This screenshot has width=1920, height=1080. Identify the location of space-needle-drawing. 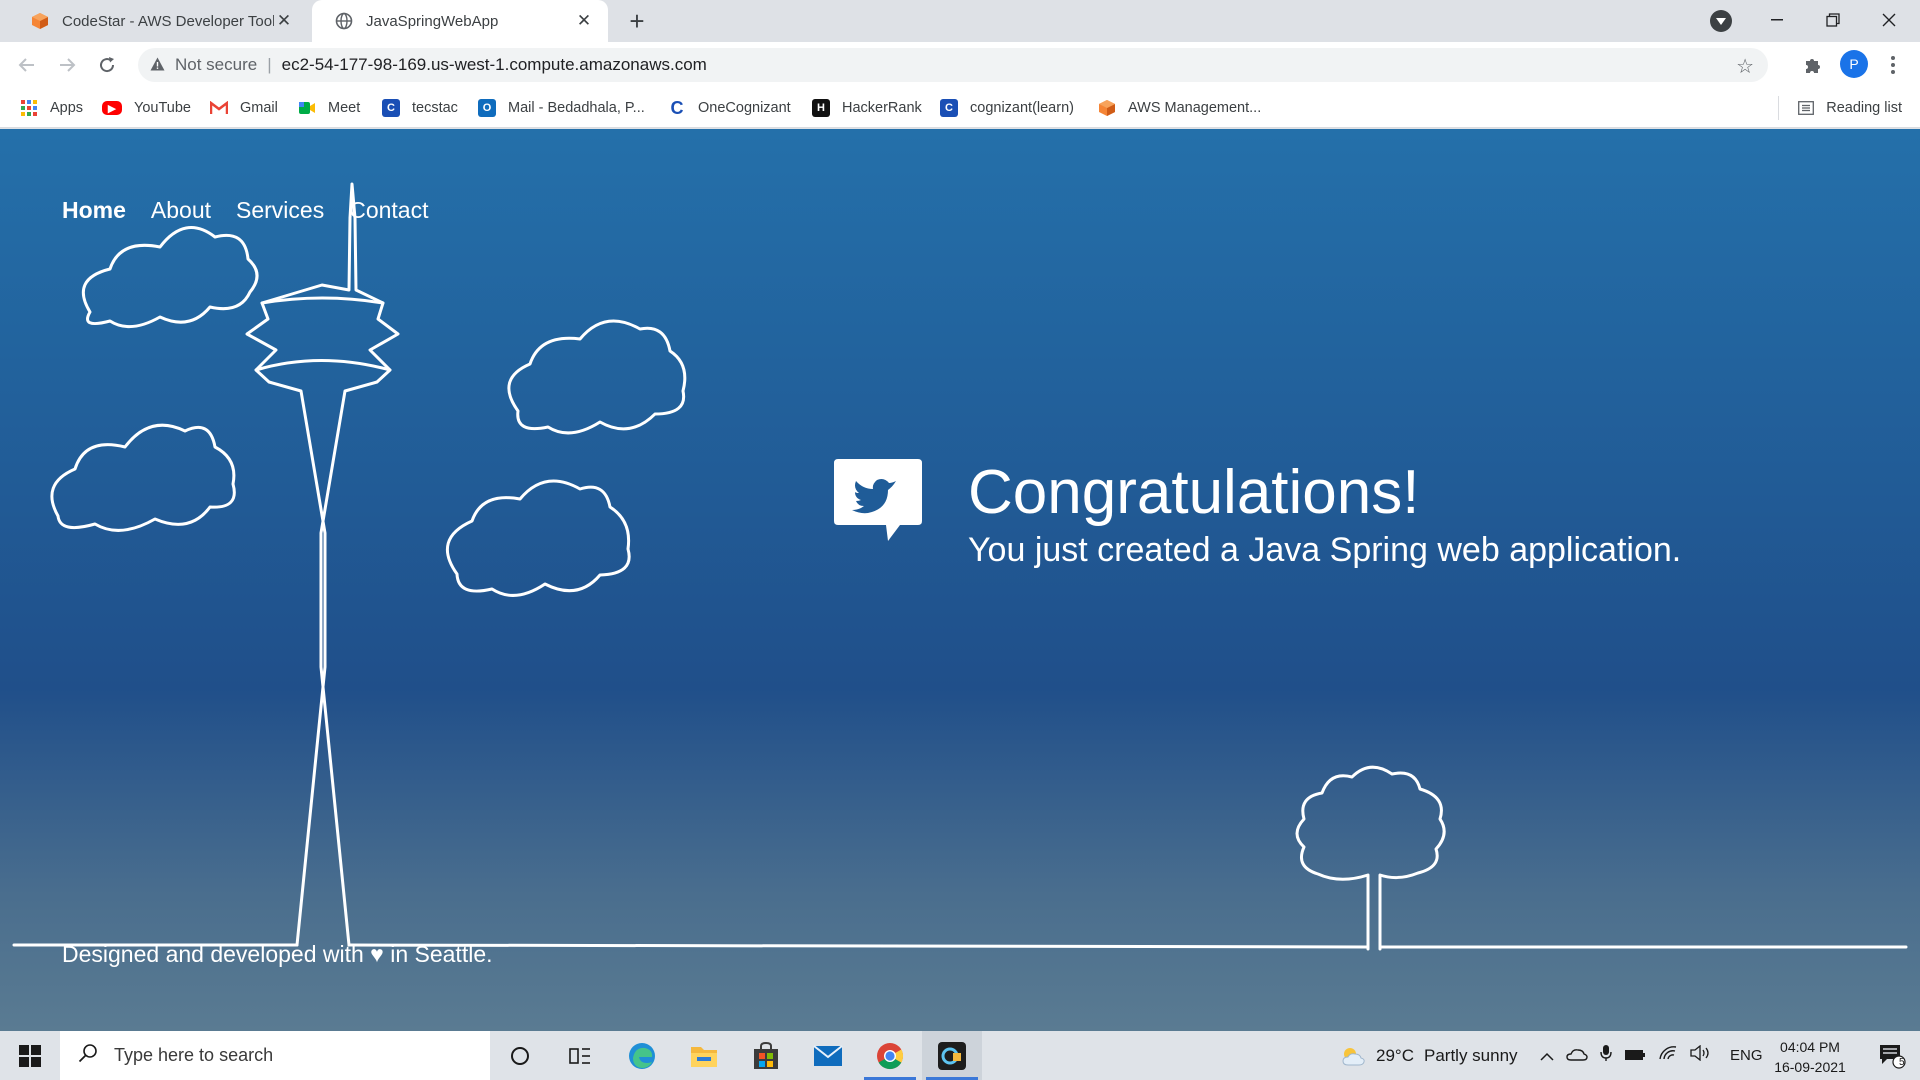
(322, 564).